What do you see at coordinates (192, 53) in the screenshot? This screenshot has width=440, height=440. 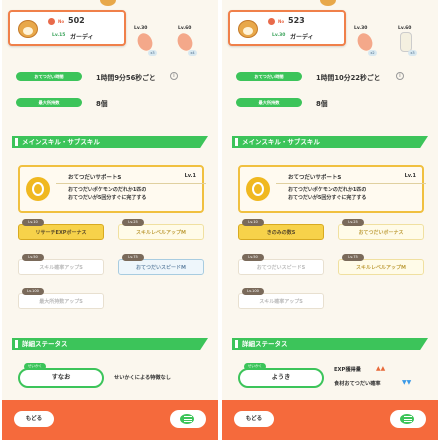 I see `item-count: x4` at bounding box center [192, 53].